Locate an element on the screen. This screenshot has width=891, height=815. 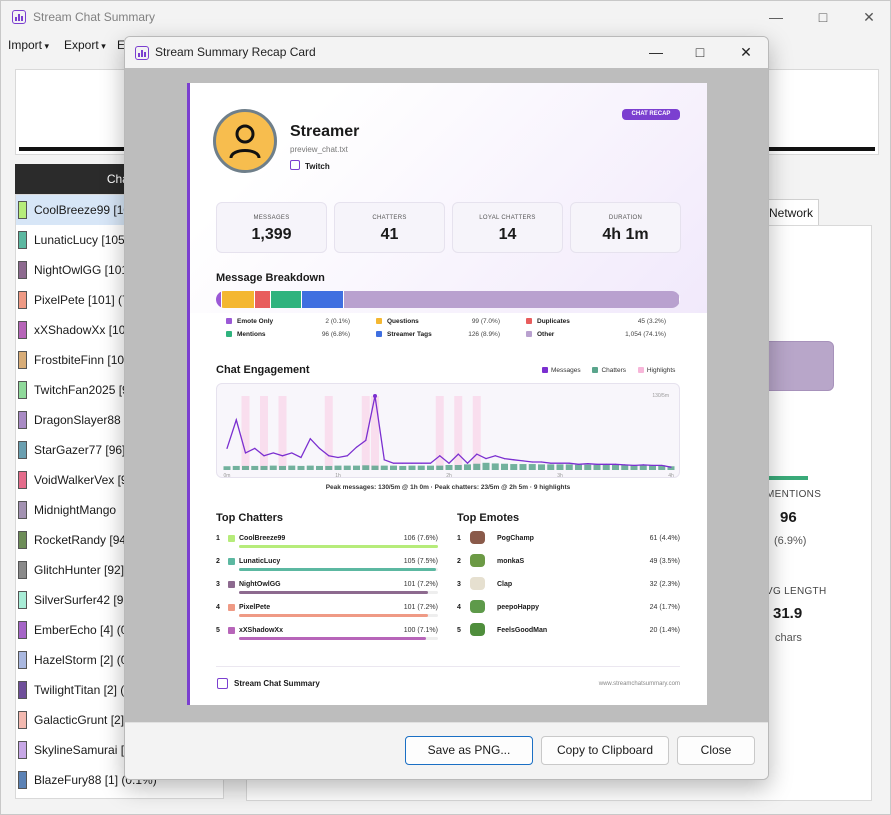
chatter-share-track is located at coordinates (338, 638).